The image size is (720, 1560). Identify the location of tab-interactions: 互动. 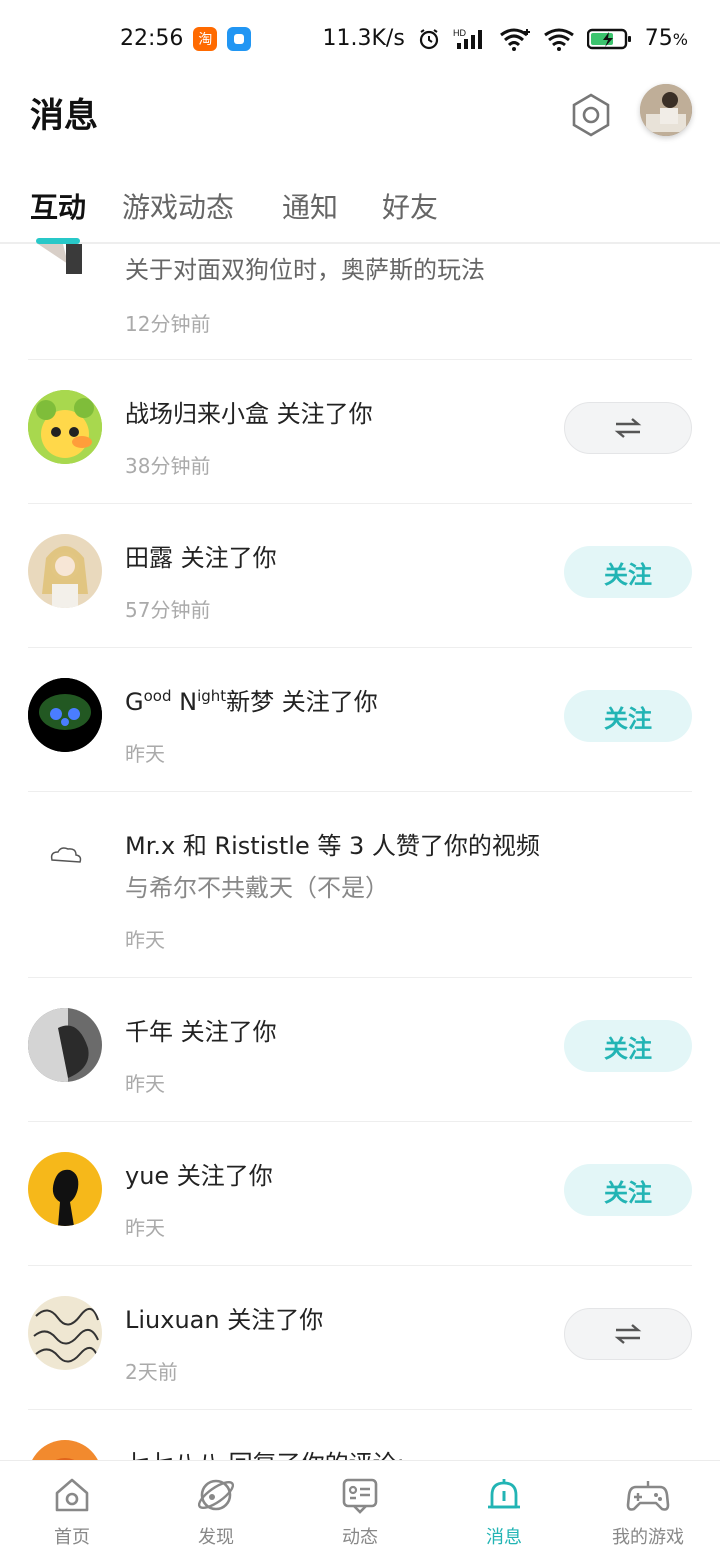
(58, 206).